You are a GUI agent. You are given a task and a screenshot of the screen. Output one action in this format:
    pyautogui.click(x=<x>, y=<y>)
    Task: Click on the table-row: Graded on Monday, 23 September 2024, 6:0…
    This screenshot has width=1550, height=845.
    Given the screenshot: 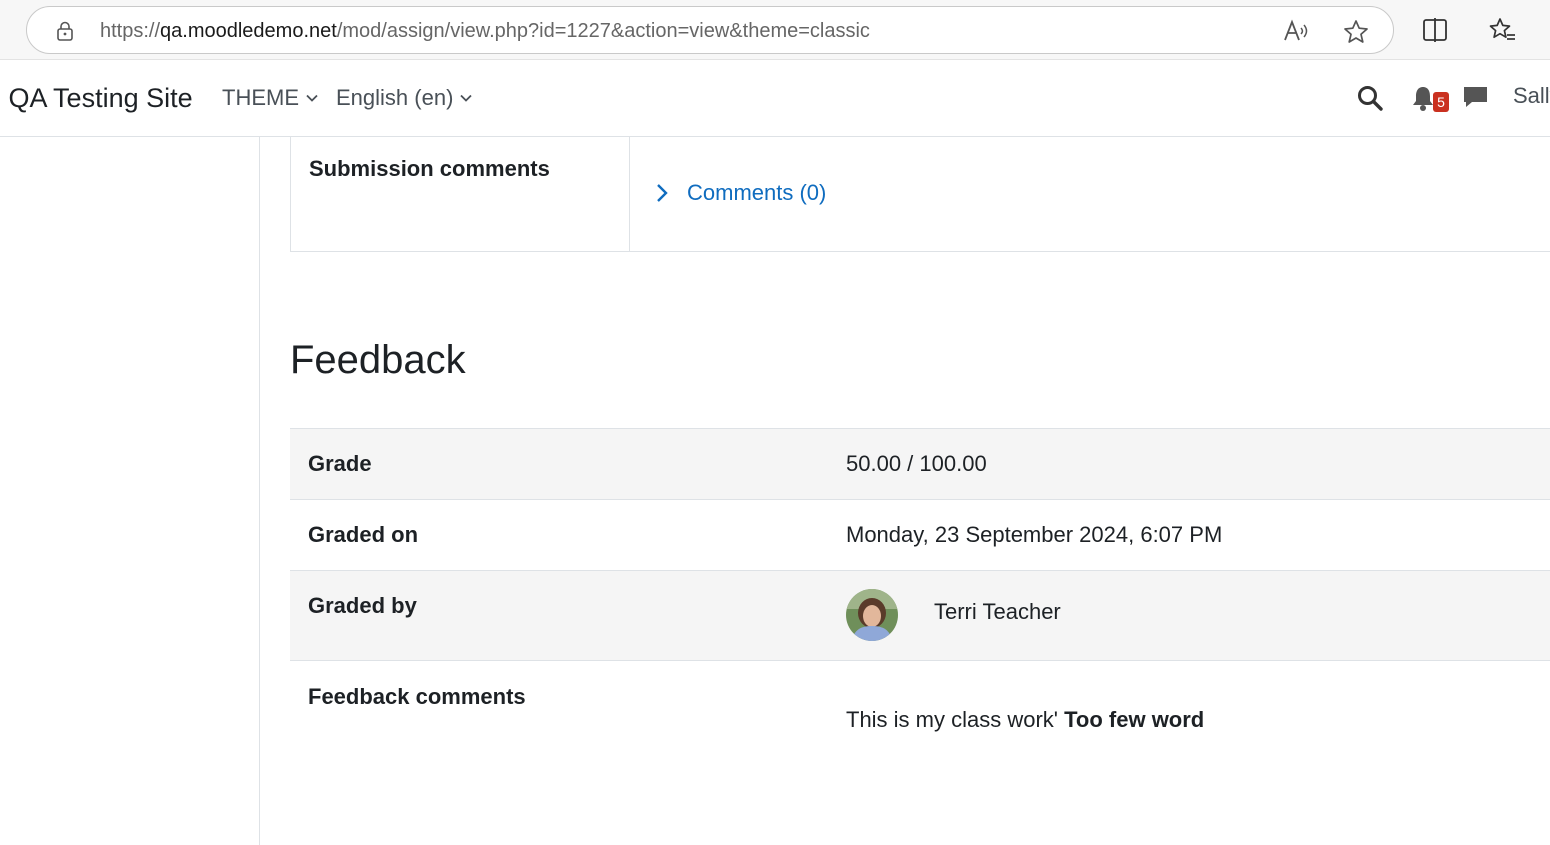 What is the action you would take?
    pyautogui.click(x=920, y=534)
    